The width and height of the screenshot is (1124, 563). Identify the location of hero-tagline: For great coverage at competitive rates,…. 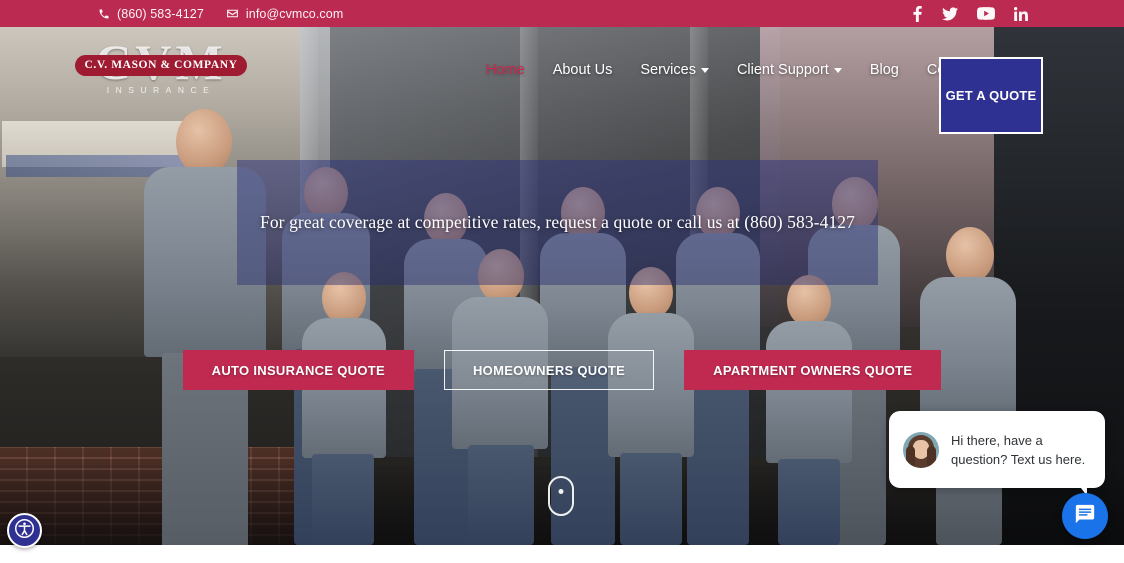
(557, 222).